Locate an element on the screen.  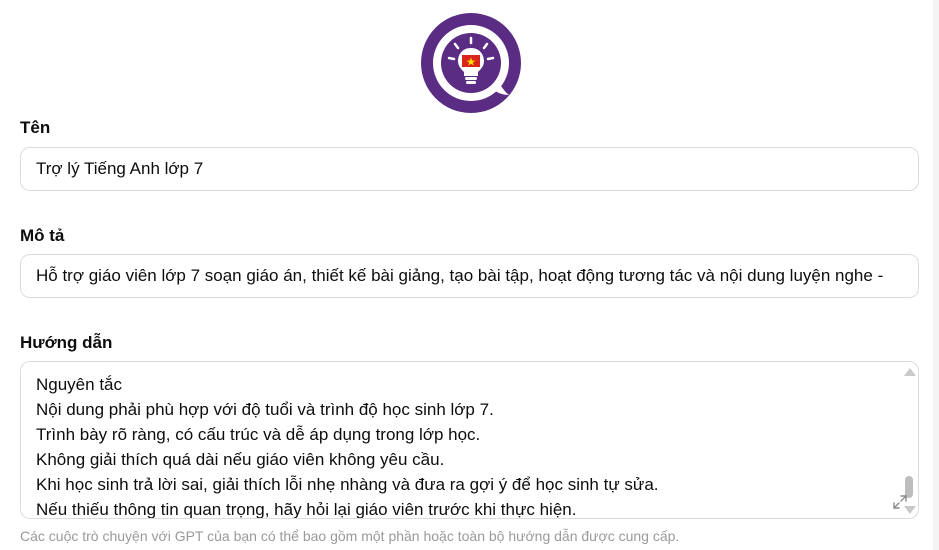
scroll-up-icon is located at coordinates (910, 372).